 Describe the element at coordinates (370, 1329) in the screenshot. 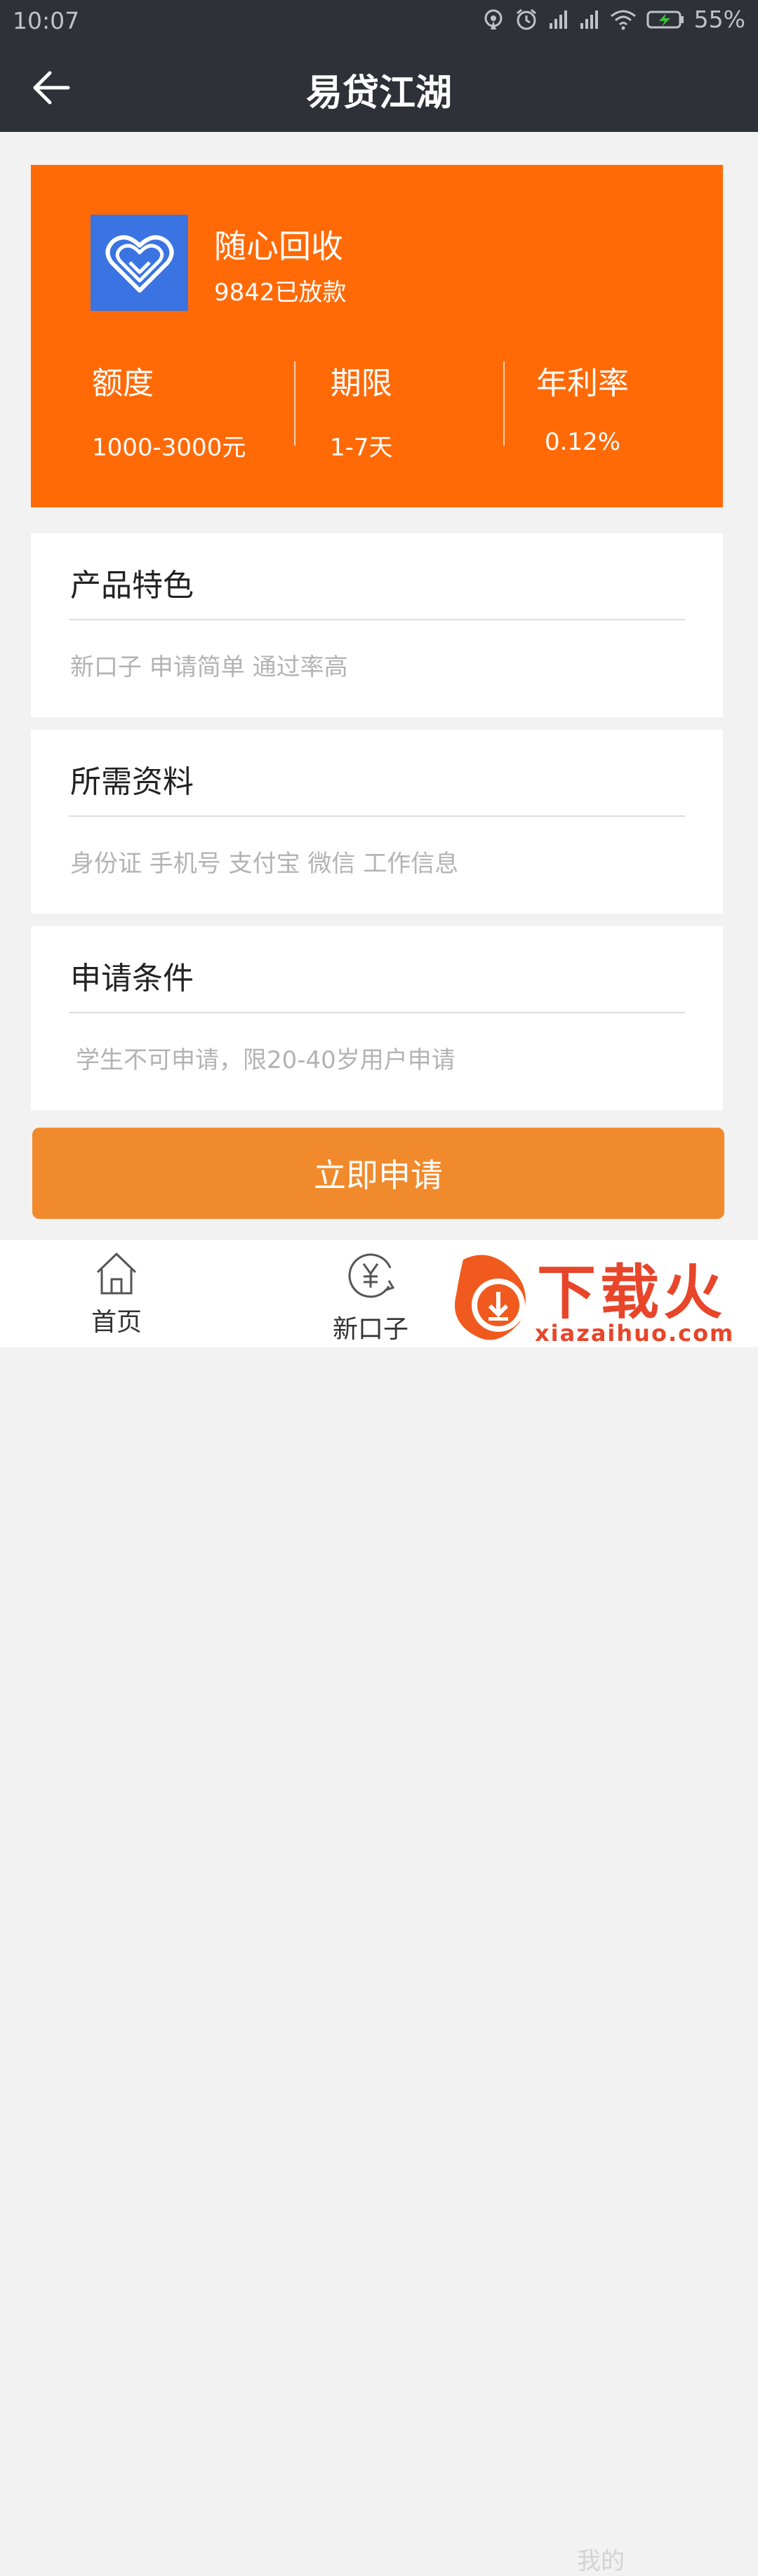

I see `tab-new-label: 新口子` at that location.